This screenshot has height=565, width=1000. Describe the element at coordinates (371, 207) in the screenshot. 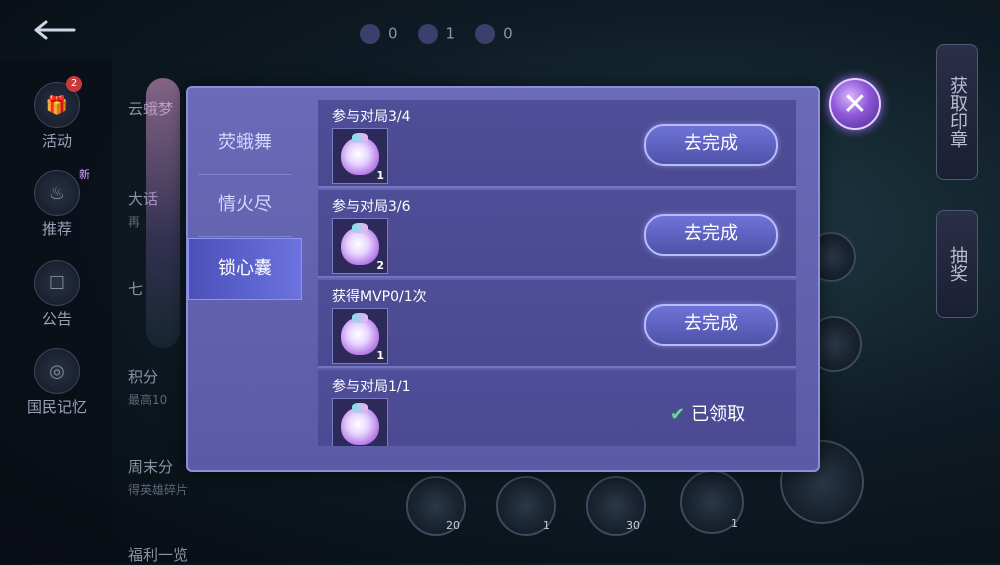

I see `task-title: 参与对局3/6` at that location.